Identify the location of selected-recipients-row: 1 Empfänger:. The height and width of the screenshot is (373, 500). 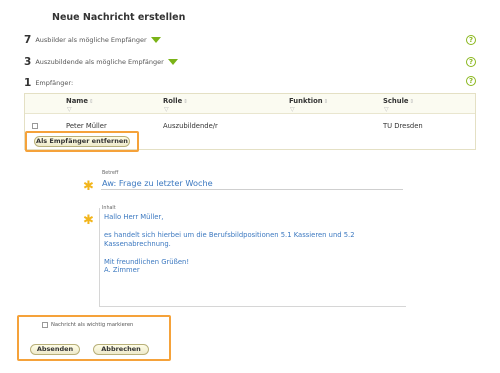
(48, 83).